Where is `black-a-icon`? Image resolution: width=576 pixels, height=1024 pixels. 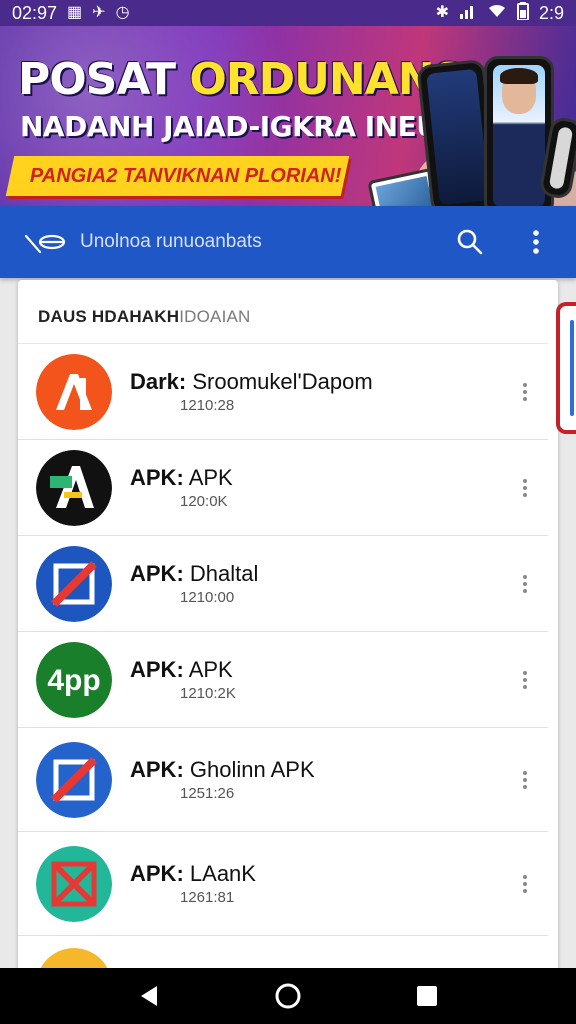 black-a-icon is located at coordinates (74, 487).